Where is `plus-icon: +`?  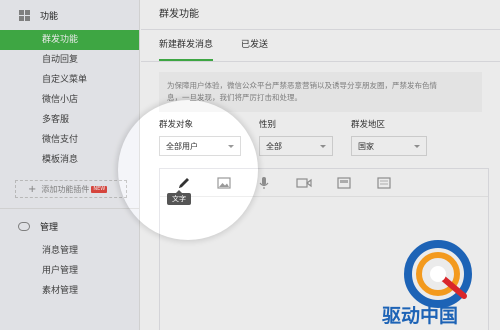 plus-icon: + is located at coordinates (32, 189).